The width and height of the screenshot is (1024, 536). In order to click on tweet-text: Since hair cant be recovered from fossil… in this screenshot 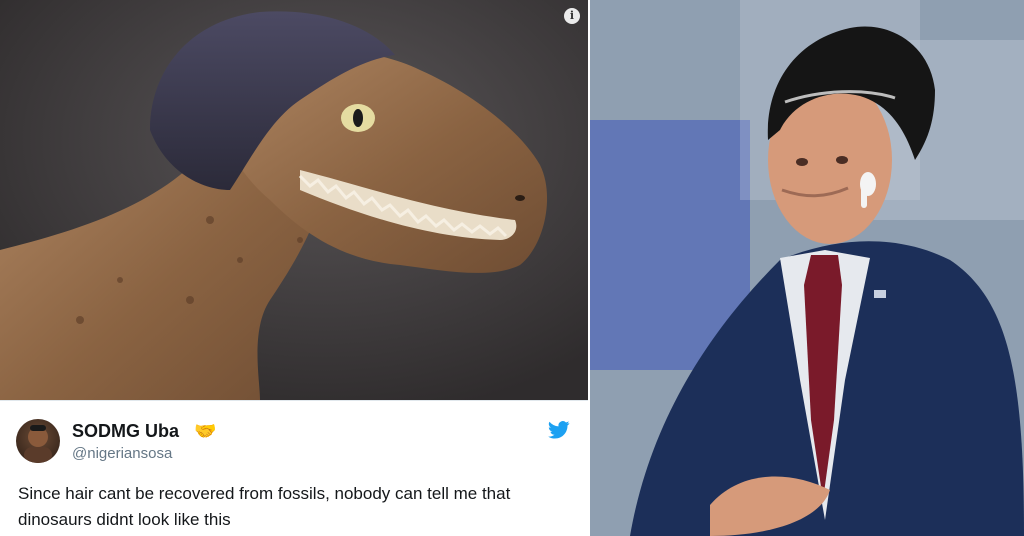, I will do `click(264, 506)`.